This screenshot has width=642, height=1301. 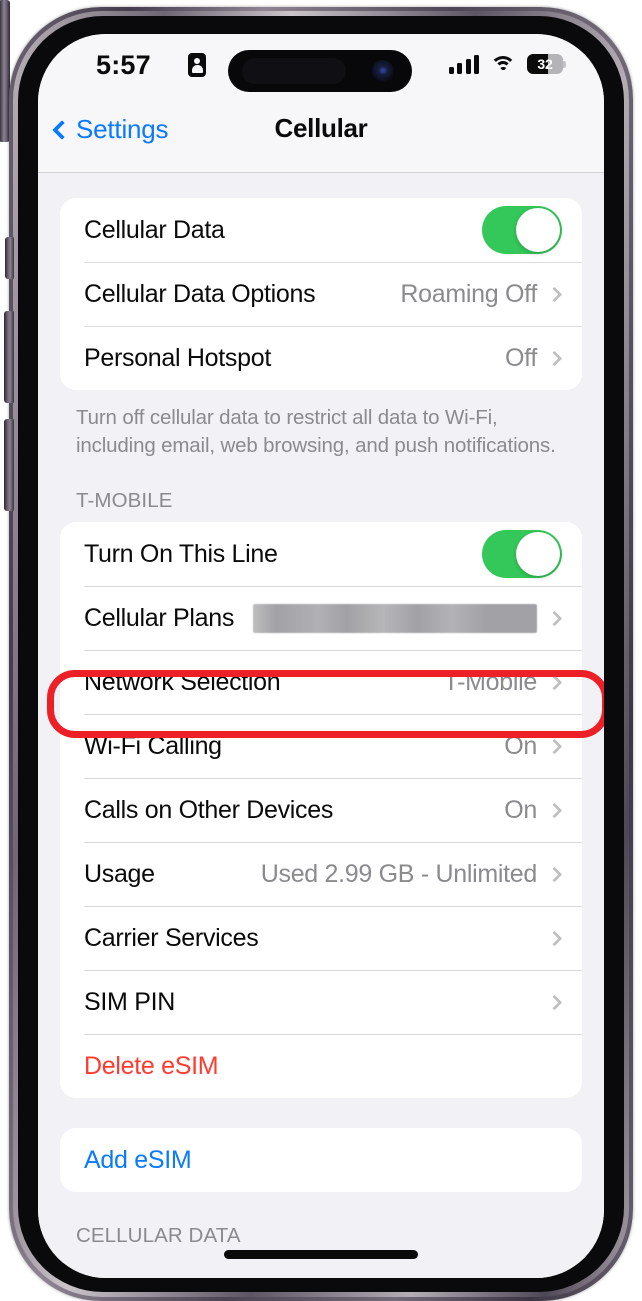 What do you see at coordinates (395, 618) in the screenshot?
I see `redacted-value-bar` at bounding box center [395, 618].